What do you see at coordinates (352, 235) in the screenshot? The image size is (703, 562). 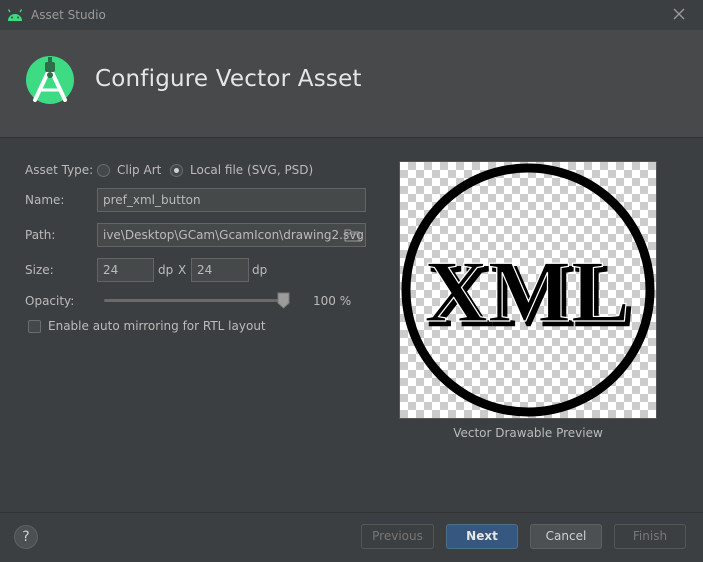 I see `folder-icon` at bounding box center [352, 235].